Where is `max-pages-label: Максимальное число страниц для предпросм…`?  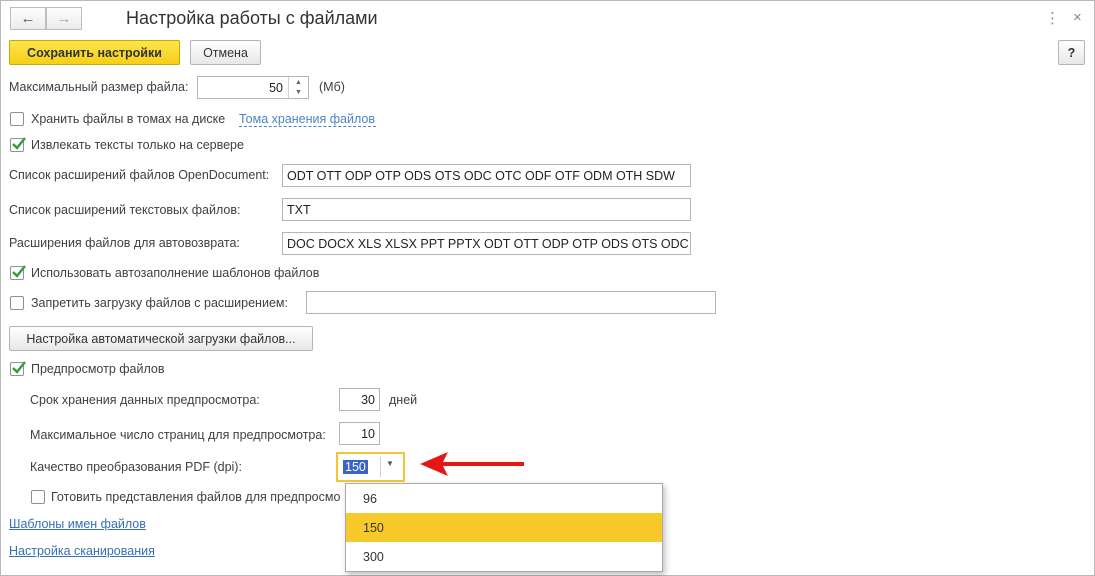 max-pages-label: Максимальное число страниц для предпросм… is located at coordinates (178, 435).